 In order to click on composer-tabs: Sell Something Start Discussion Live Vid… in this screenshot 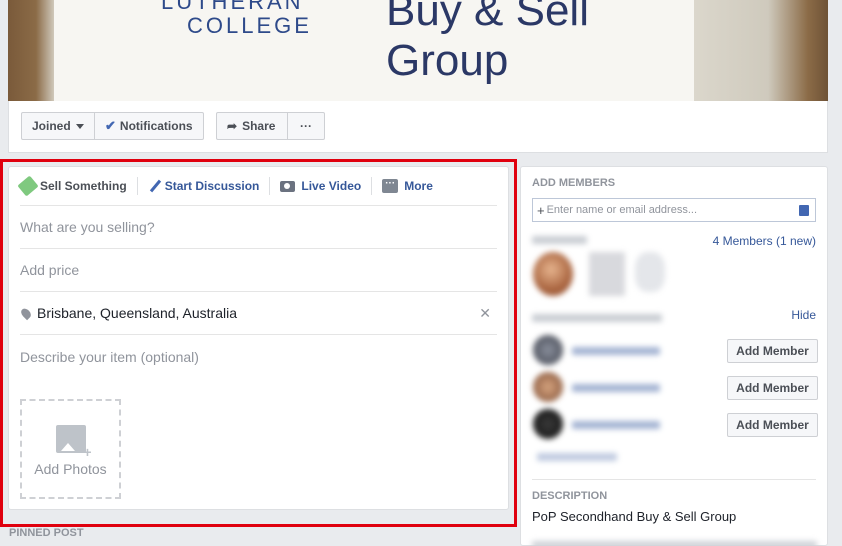, I will do `click(257, 186)`.